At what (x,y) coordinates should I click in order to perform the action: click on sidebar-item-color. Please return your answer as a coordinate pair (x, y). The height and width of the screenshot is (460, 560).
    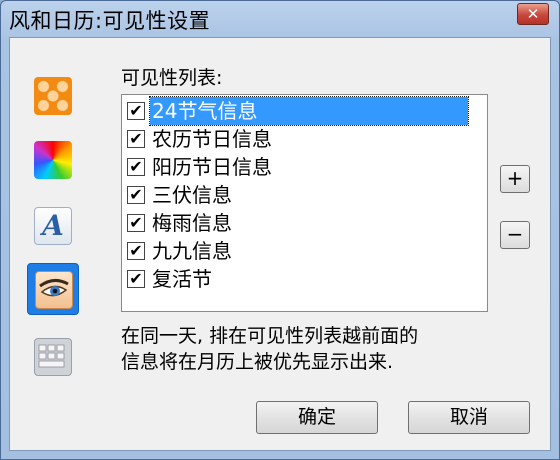
    Looking at the image, I should click on (53, 160).